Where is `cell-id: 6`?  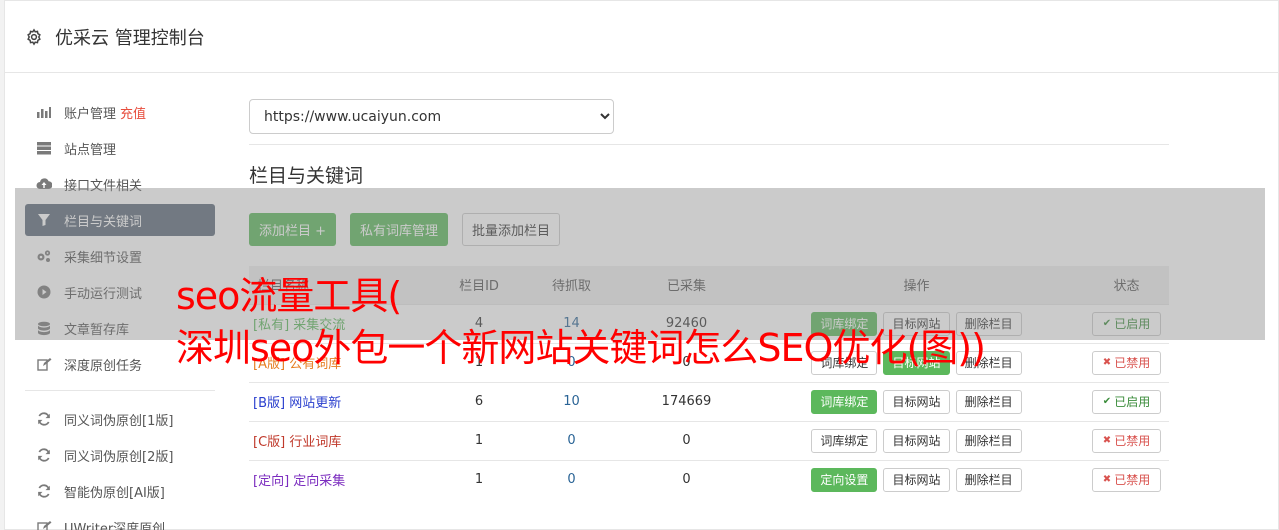
cell-id: 6 is located at coordinates (479, 401).